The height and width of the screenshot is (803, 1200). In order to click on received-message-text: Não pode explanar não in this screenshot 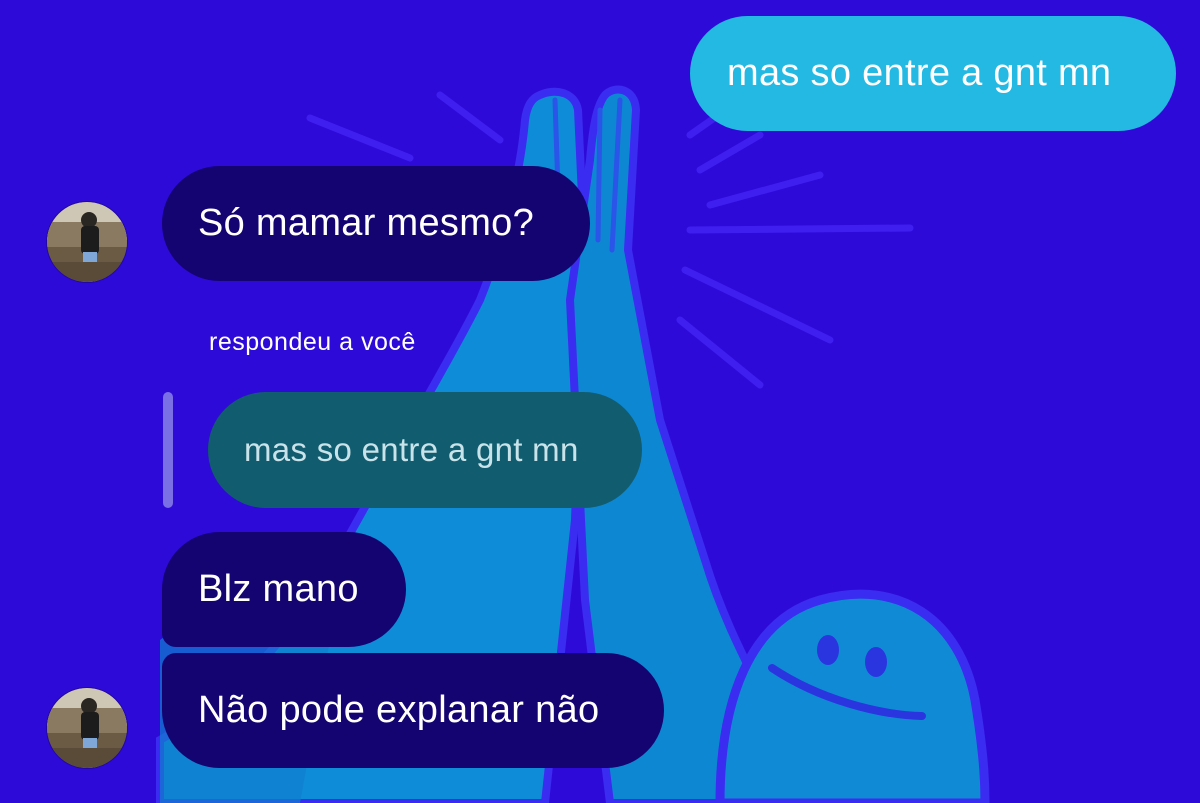, I will do `click(399, 710)`.